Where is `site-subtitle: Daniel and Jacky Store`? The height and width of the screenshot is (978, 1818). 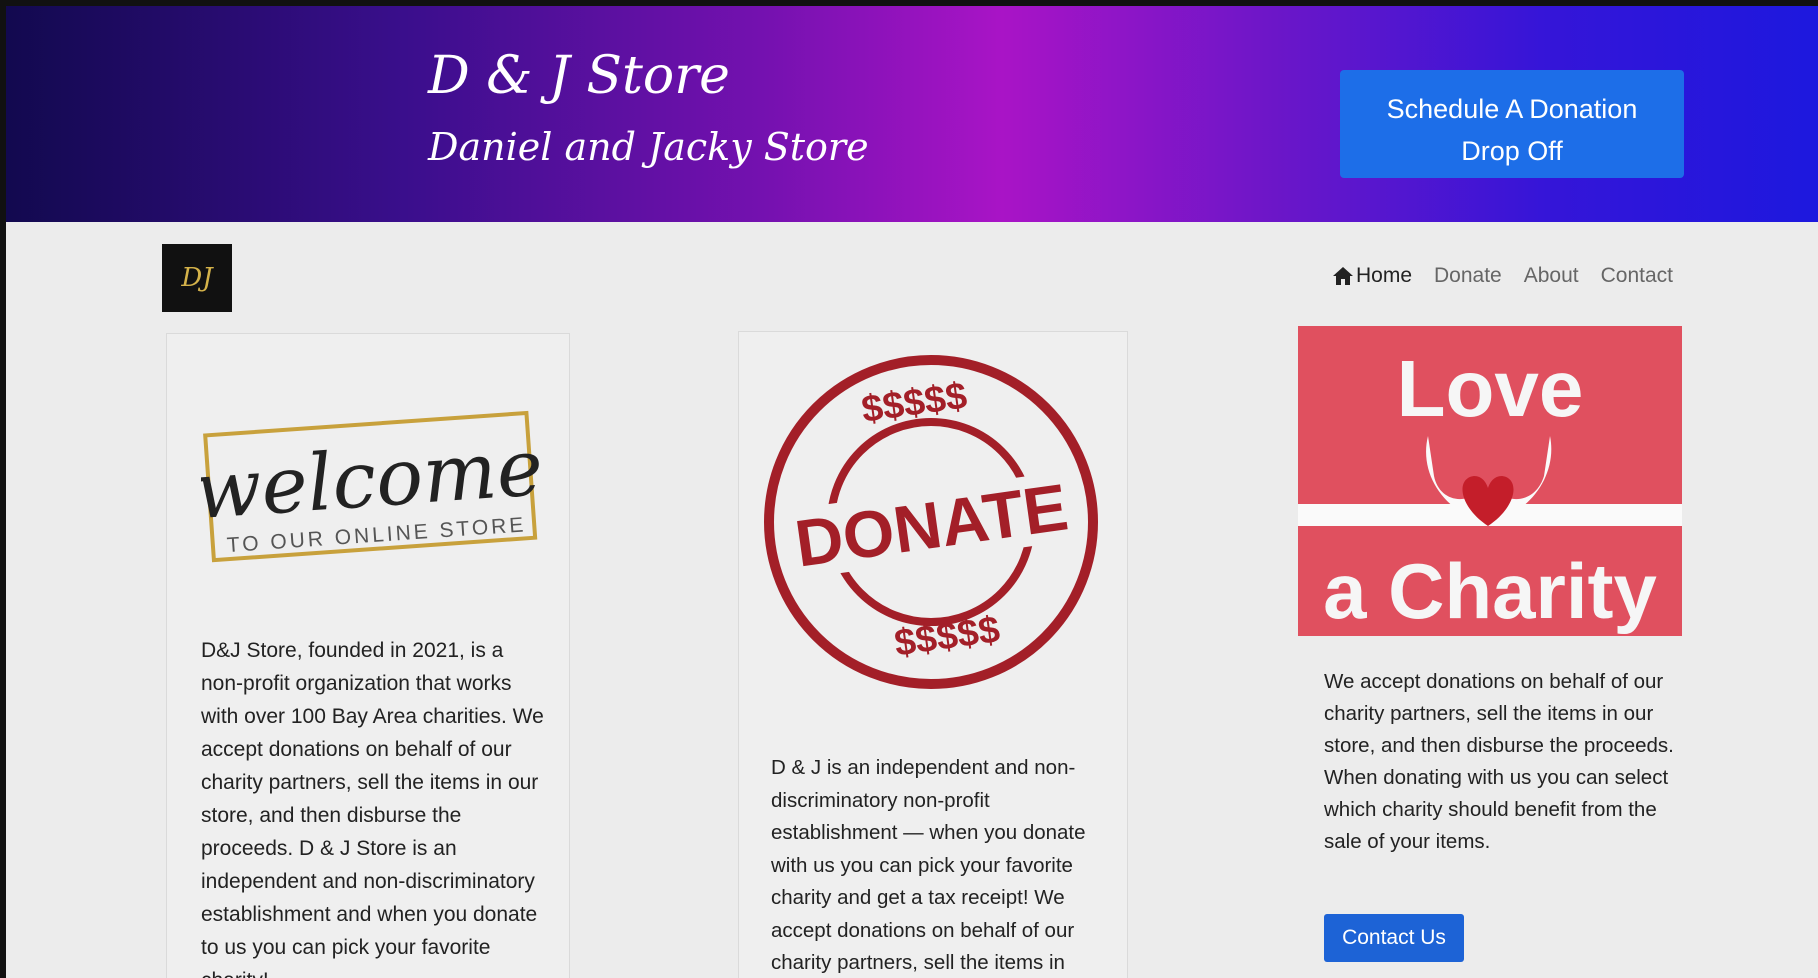 site-subtitle: Daniel and Jacky Store is located at coordinates (648, 147).